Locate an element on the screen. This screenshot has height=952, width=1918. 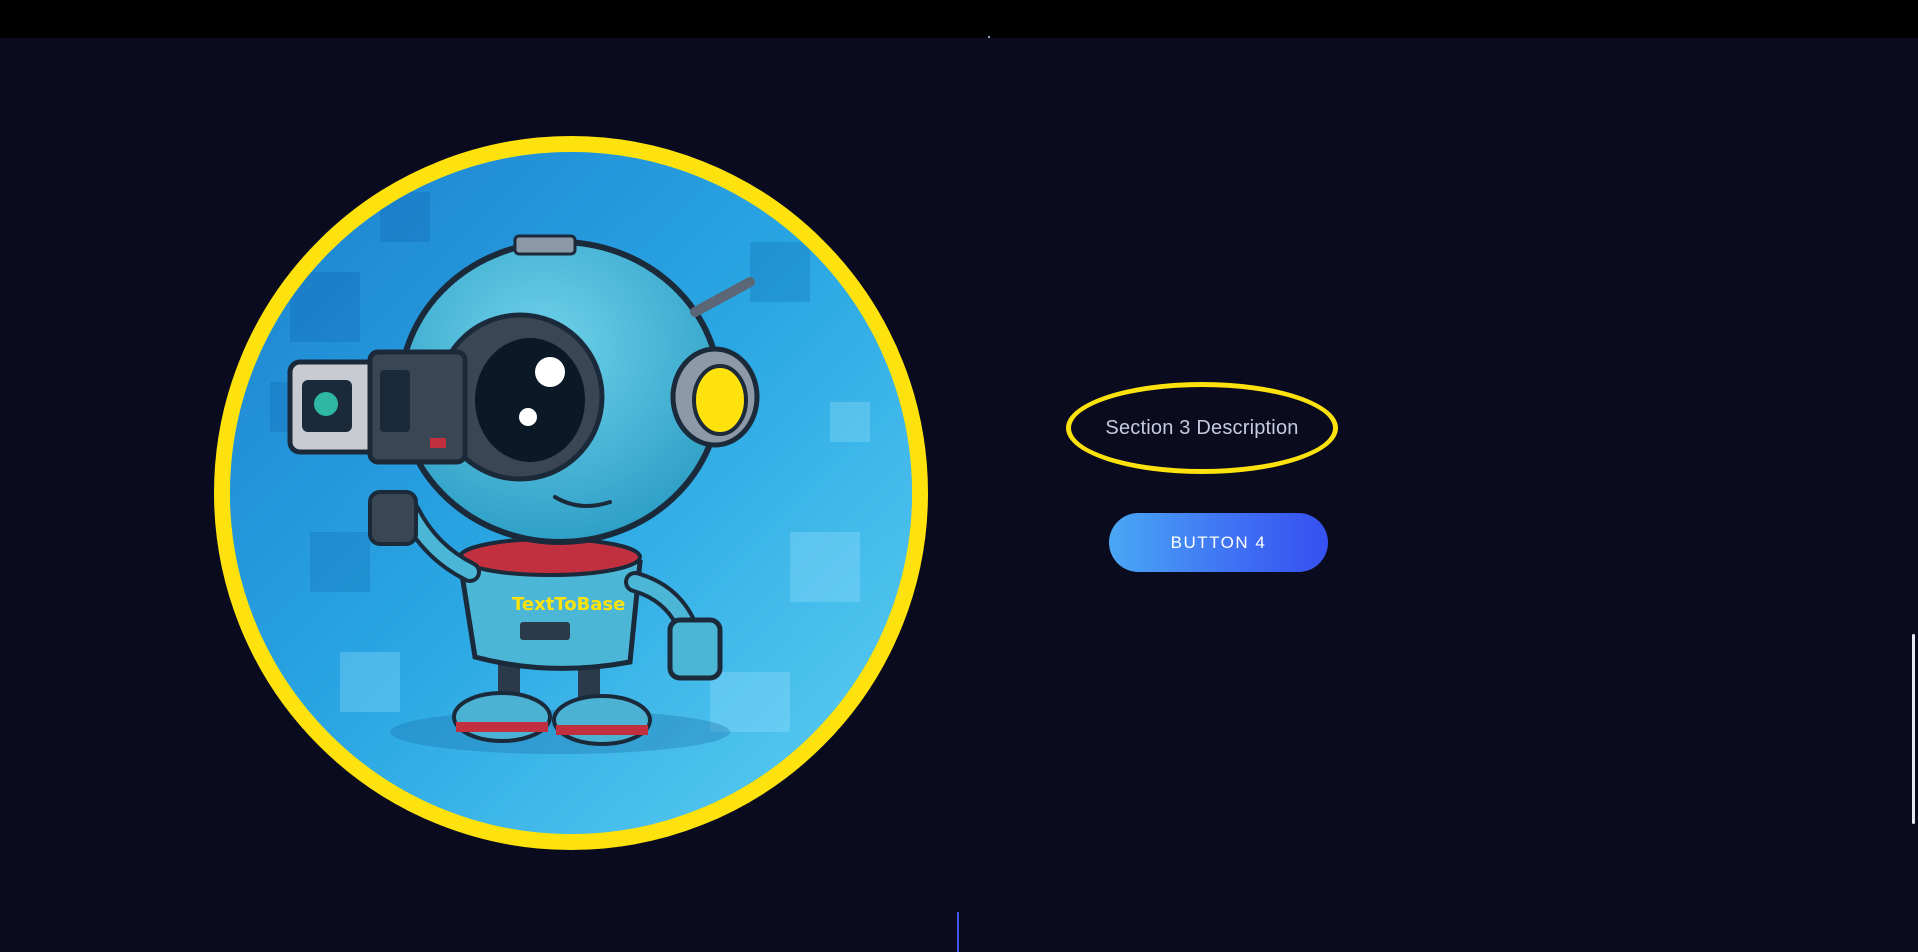
section-description: Section 3 Description is located at coordinates (1202, 427).